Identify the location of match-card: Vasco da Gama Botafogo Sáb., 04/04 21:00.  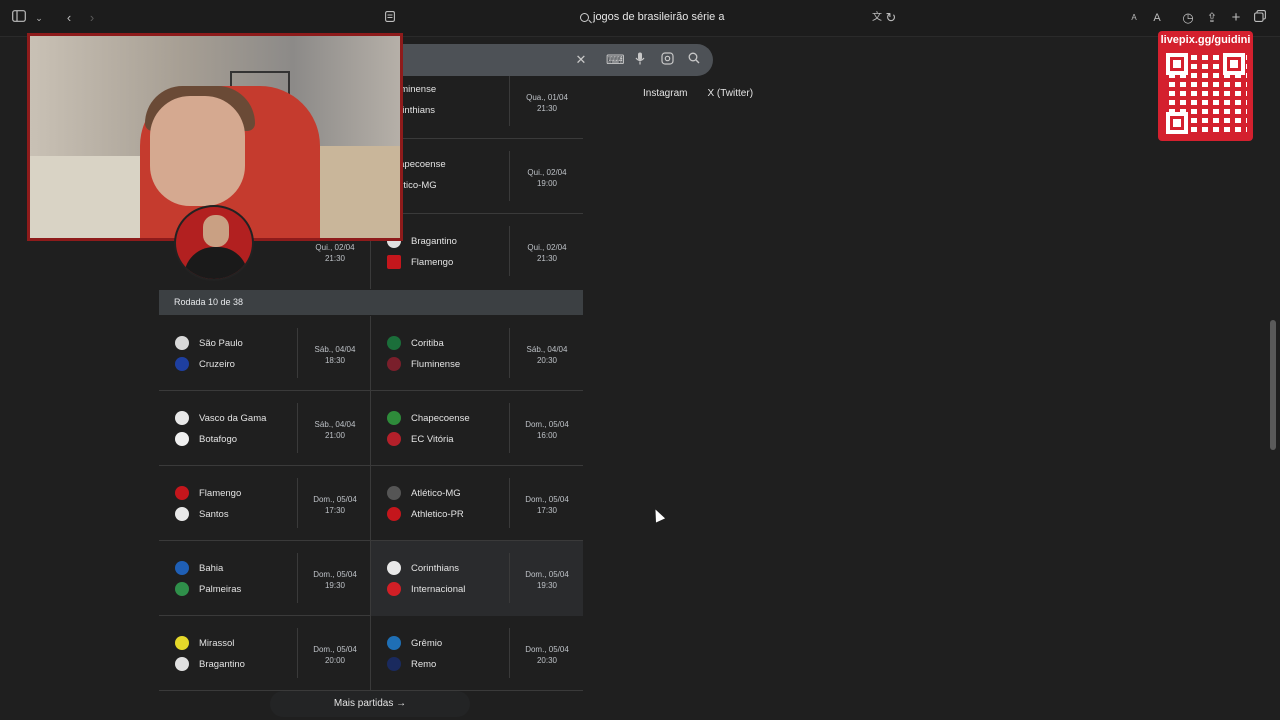
(265, 428).